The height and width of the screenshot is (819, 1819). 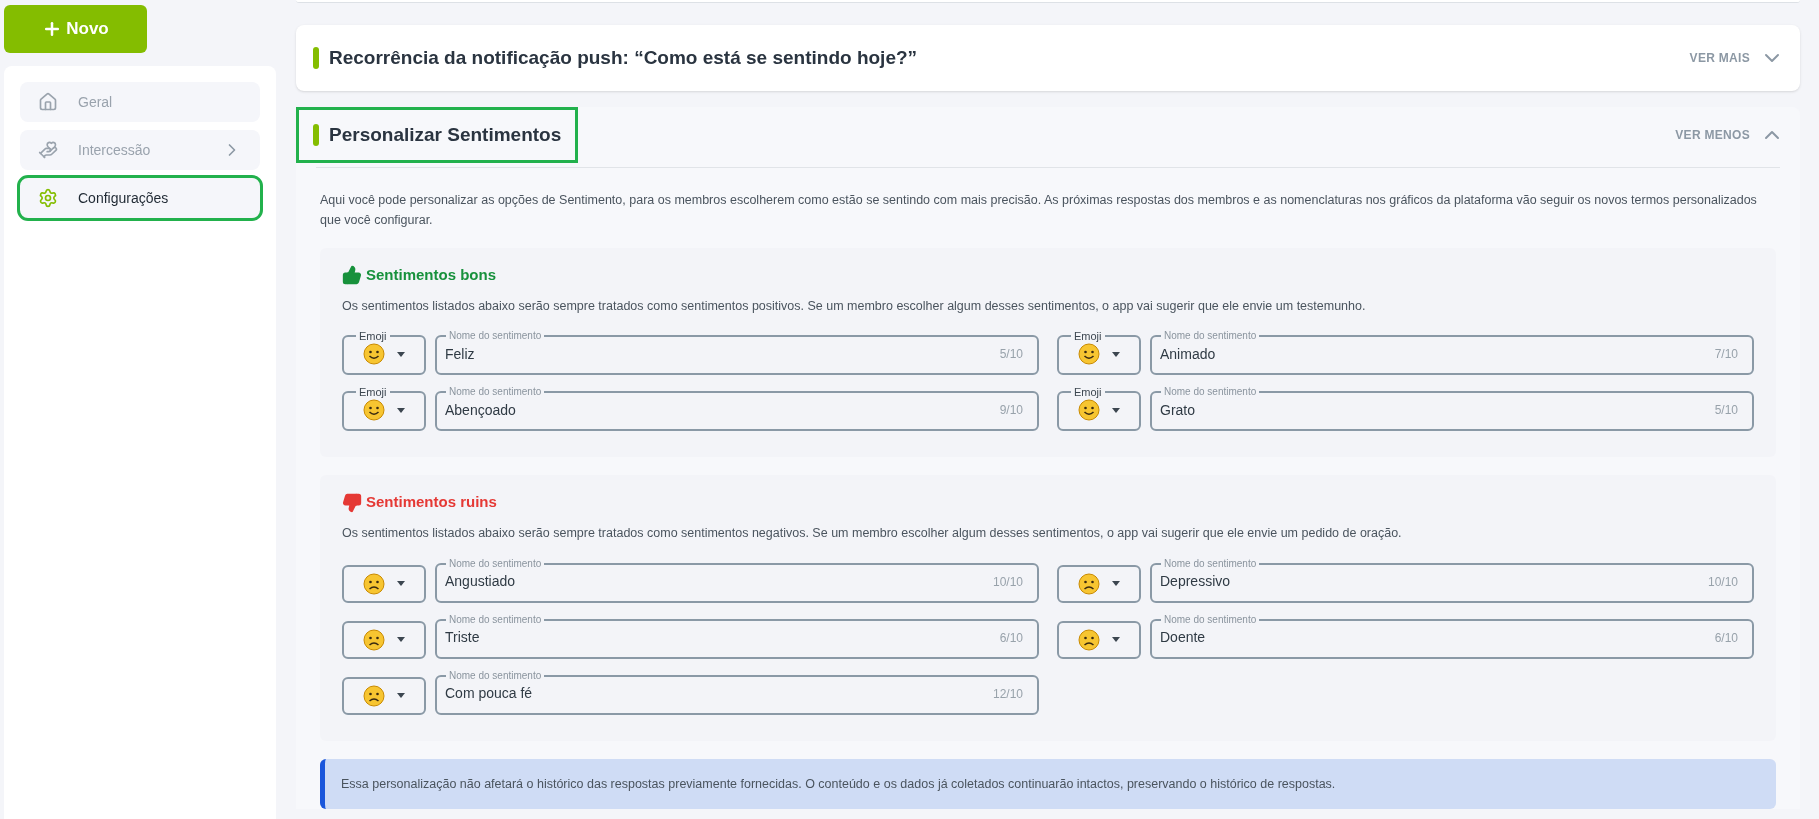 I want to click on thumbs-up-icon, so click(x=352, y=275).